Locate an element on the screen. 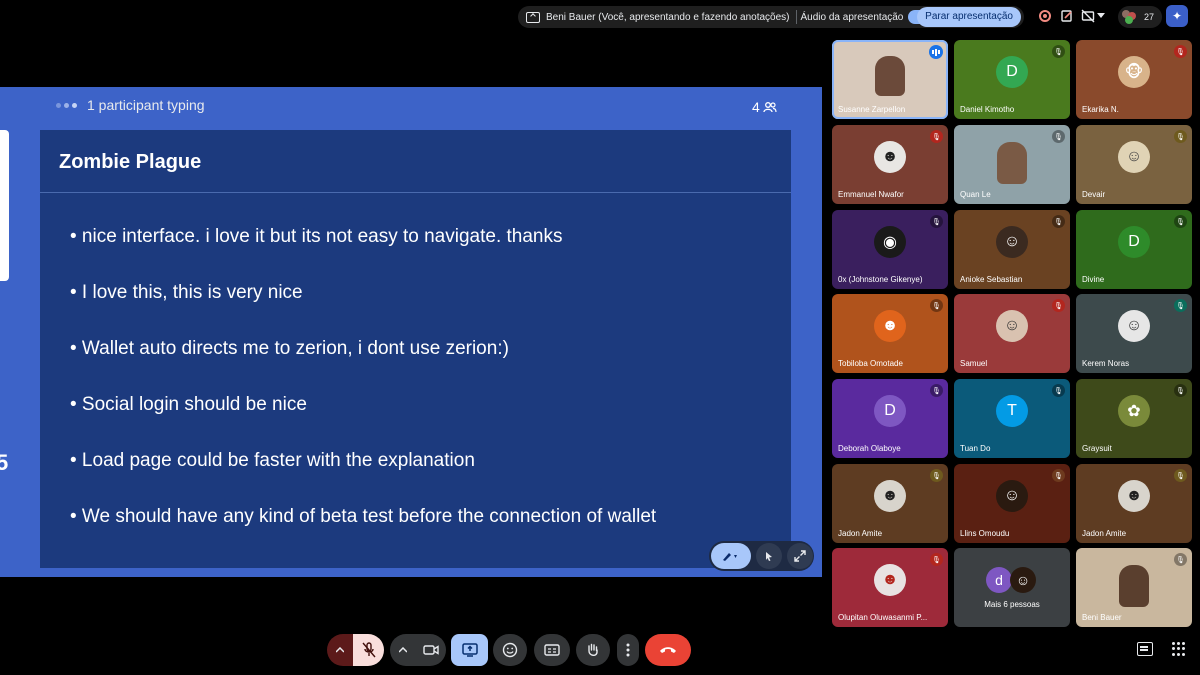 The image size is (1200, 675). participant-tile: ☻ 🎙 Tobiloba Omotade is located at coordinates (890, 333).